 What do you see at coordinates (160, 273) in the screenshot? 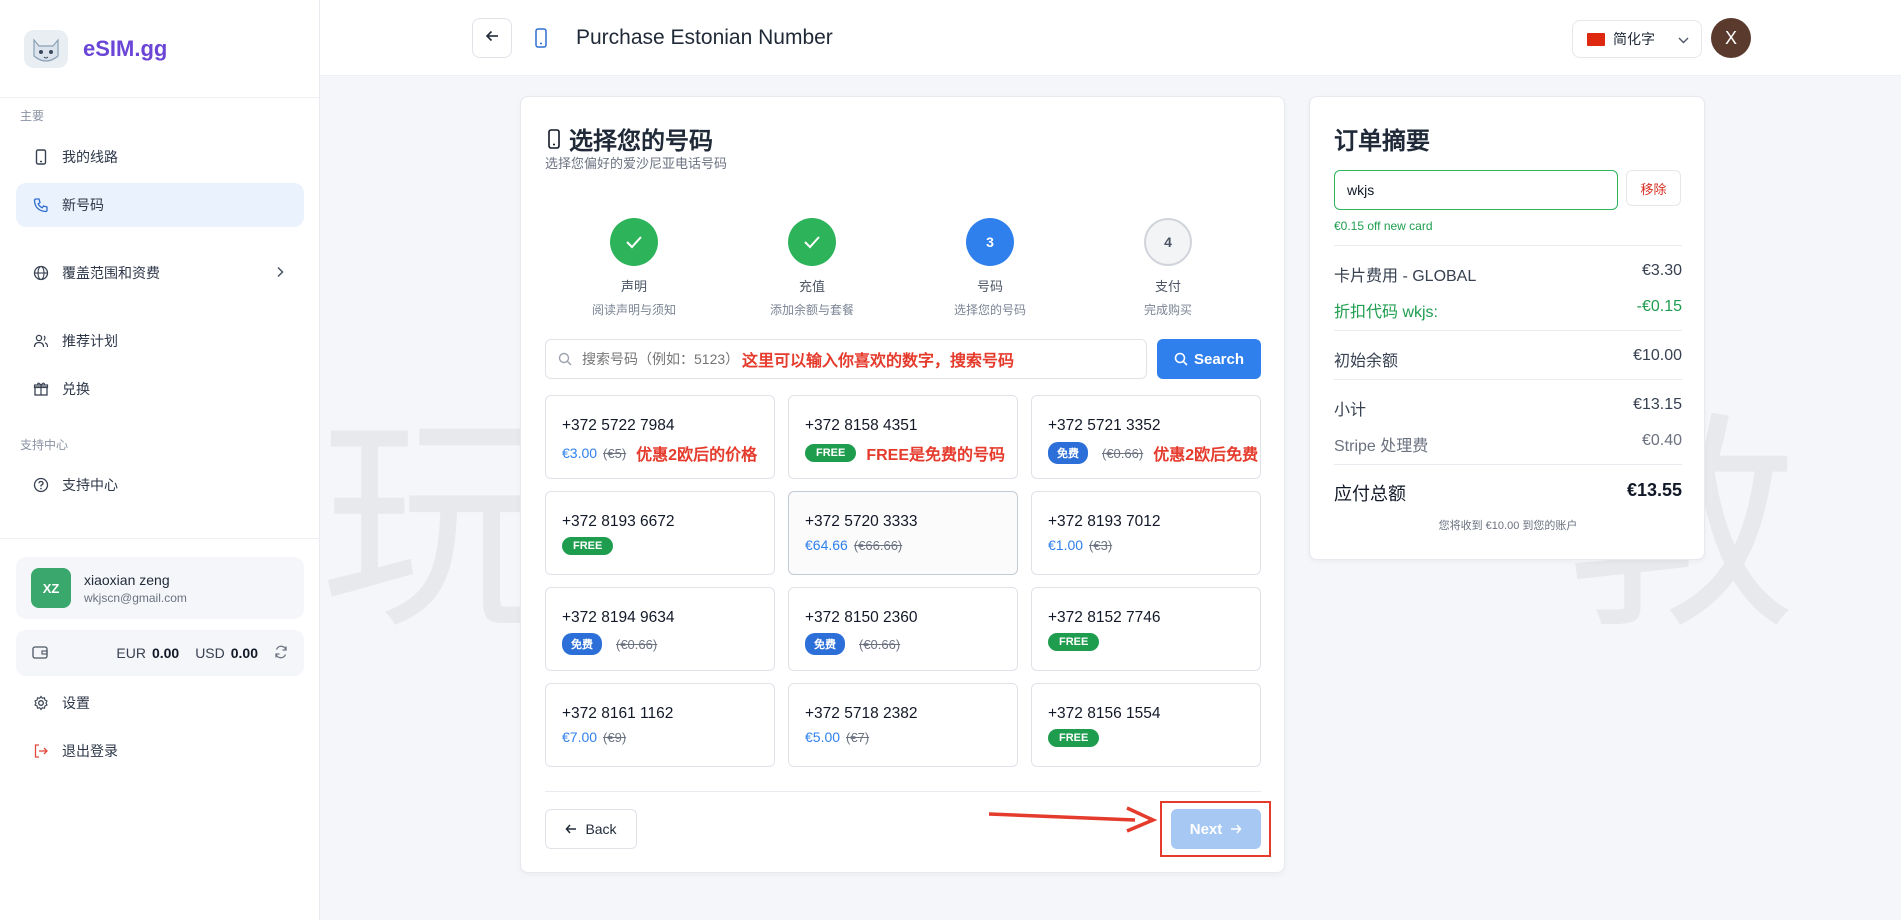
I see `sidebar-item-coverage: 覆盖范围和资费` at bounding box center [160, 273].